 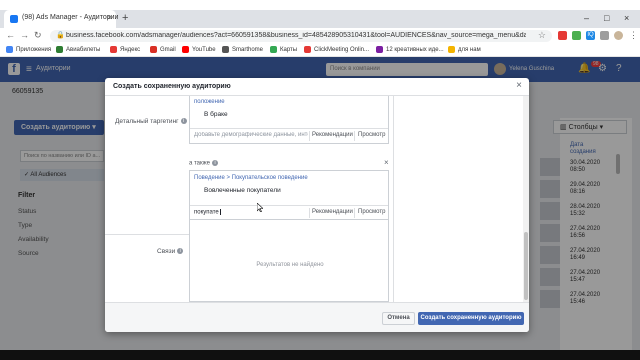 I want to click on browser-tab: (98) Ads Manager - Аудитории ×, so click(x=61, y=19).